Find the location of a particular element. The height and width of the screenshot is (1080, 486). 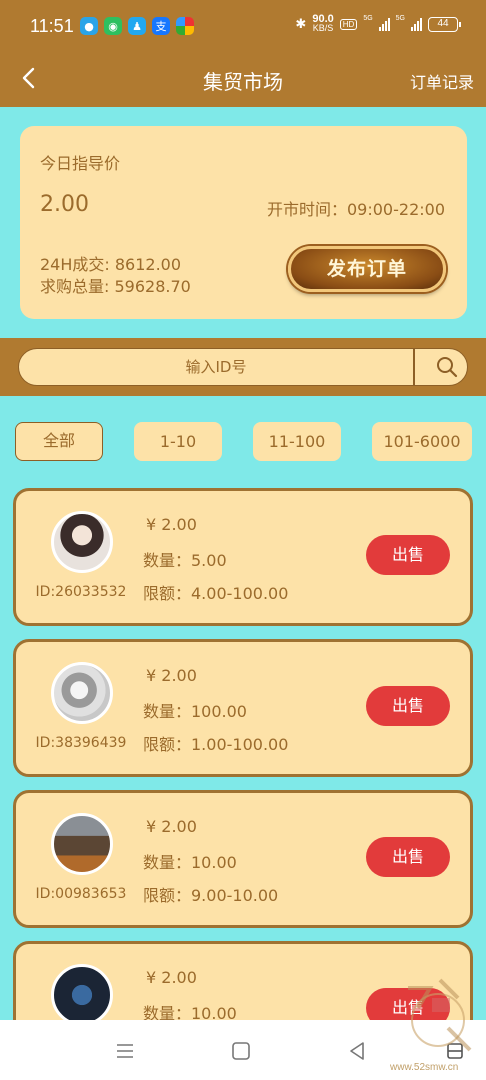

order-limit: 限额：4.00-100.00 is located at coordinates (216, 593).